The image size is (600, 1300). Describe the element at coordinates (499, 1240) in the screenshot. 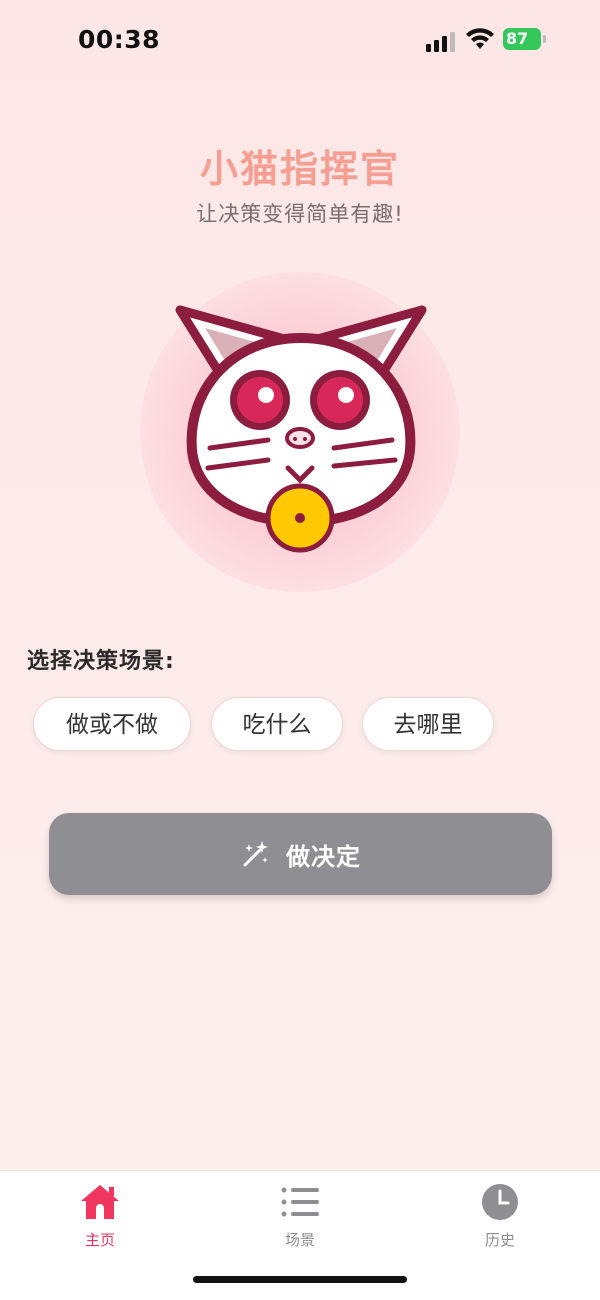

I see `tab-history-label: 历史` at that location.